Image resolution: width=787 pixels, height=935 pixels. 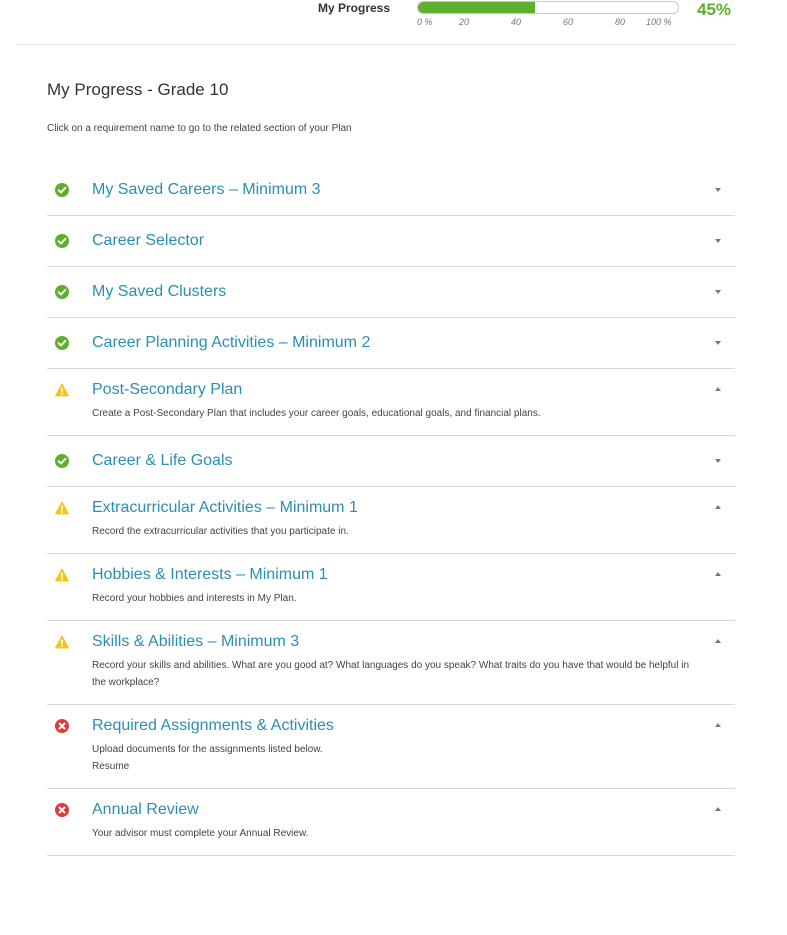 I want to click on progress-bar, so click(x=548, y=7).